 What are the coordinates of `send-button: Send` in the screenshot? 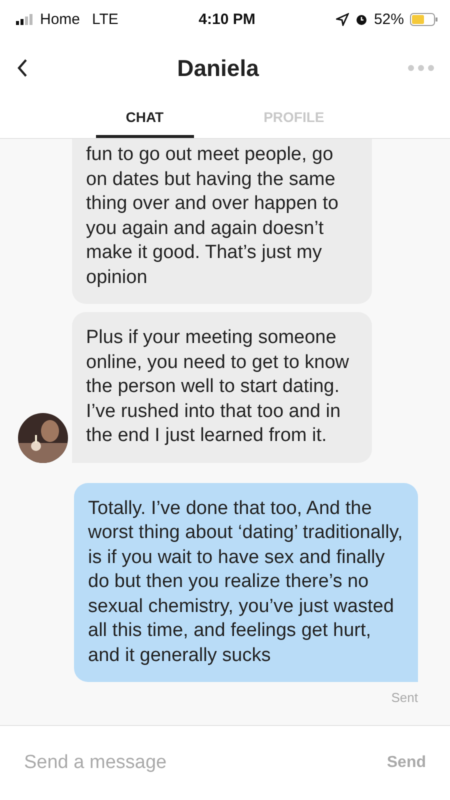 It's located at (406, 763).